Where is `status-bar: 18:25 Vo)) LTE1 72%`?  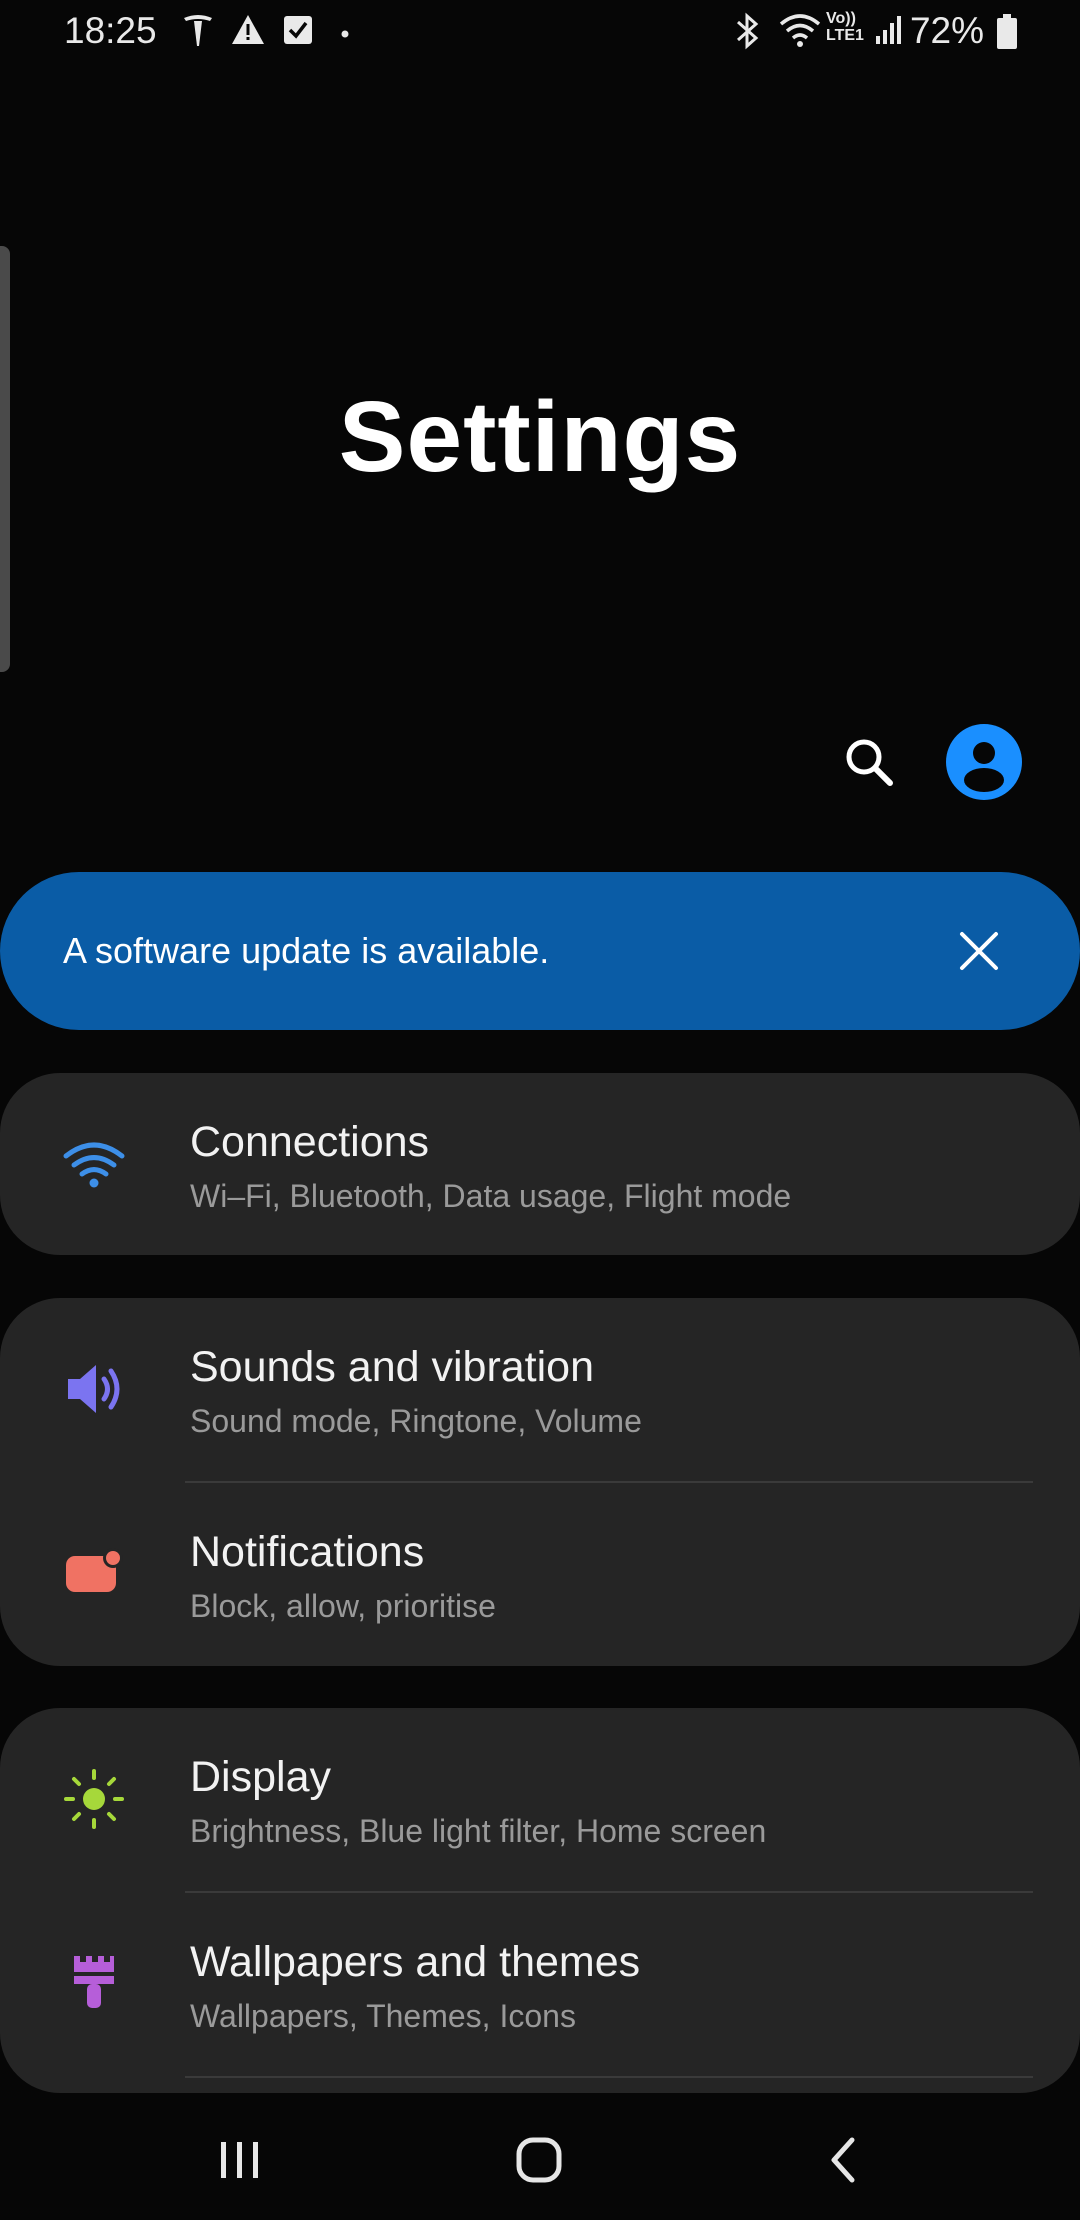 status-bar: 18:25 Vo)) LTE1 72% is located at coordinates (540, 32).